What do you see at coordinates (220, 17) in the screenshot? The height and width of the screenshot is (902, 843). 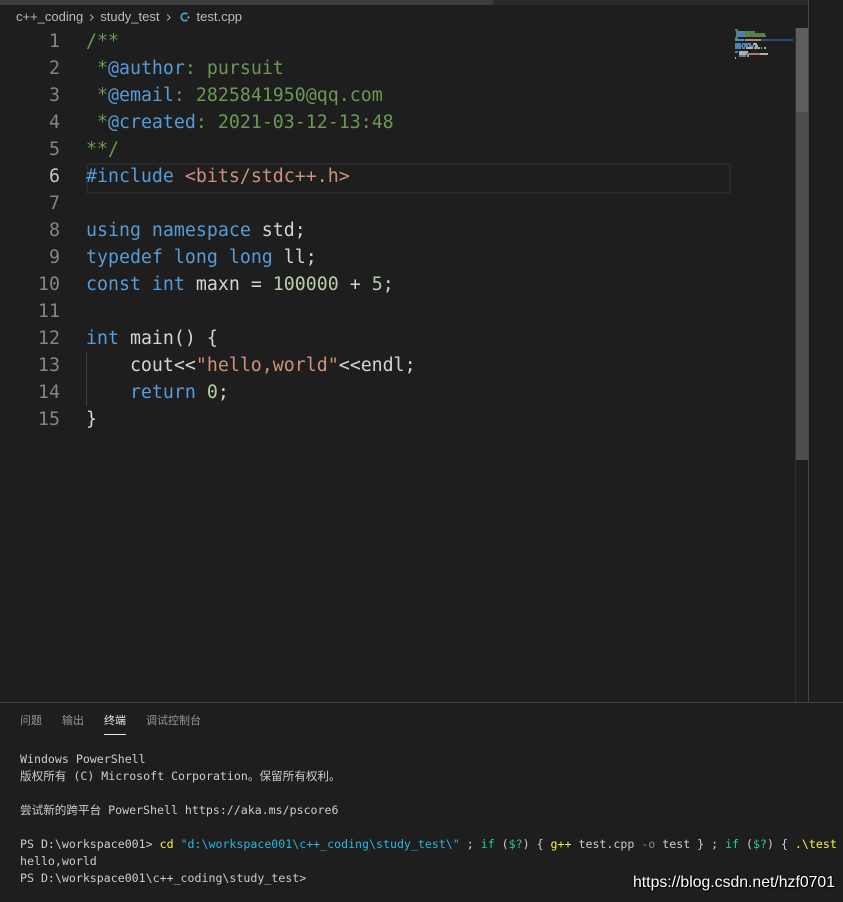 I see `breadcrumb-file-test-cpp: test.cpp` at bounding box center [220, 17].